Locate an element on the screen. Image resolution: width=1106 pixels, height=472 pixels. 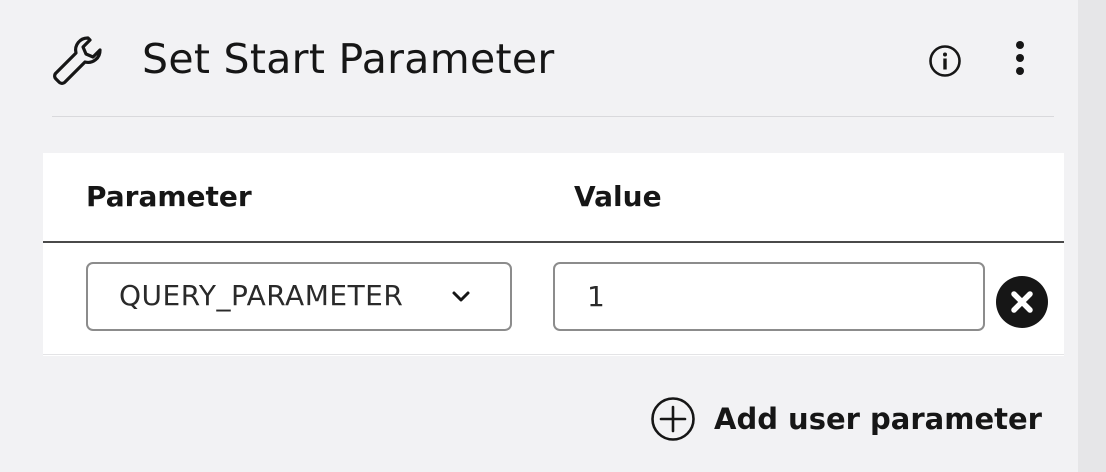
table-bottom-divider is located at coordinates (553, 354).